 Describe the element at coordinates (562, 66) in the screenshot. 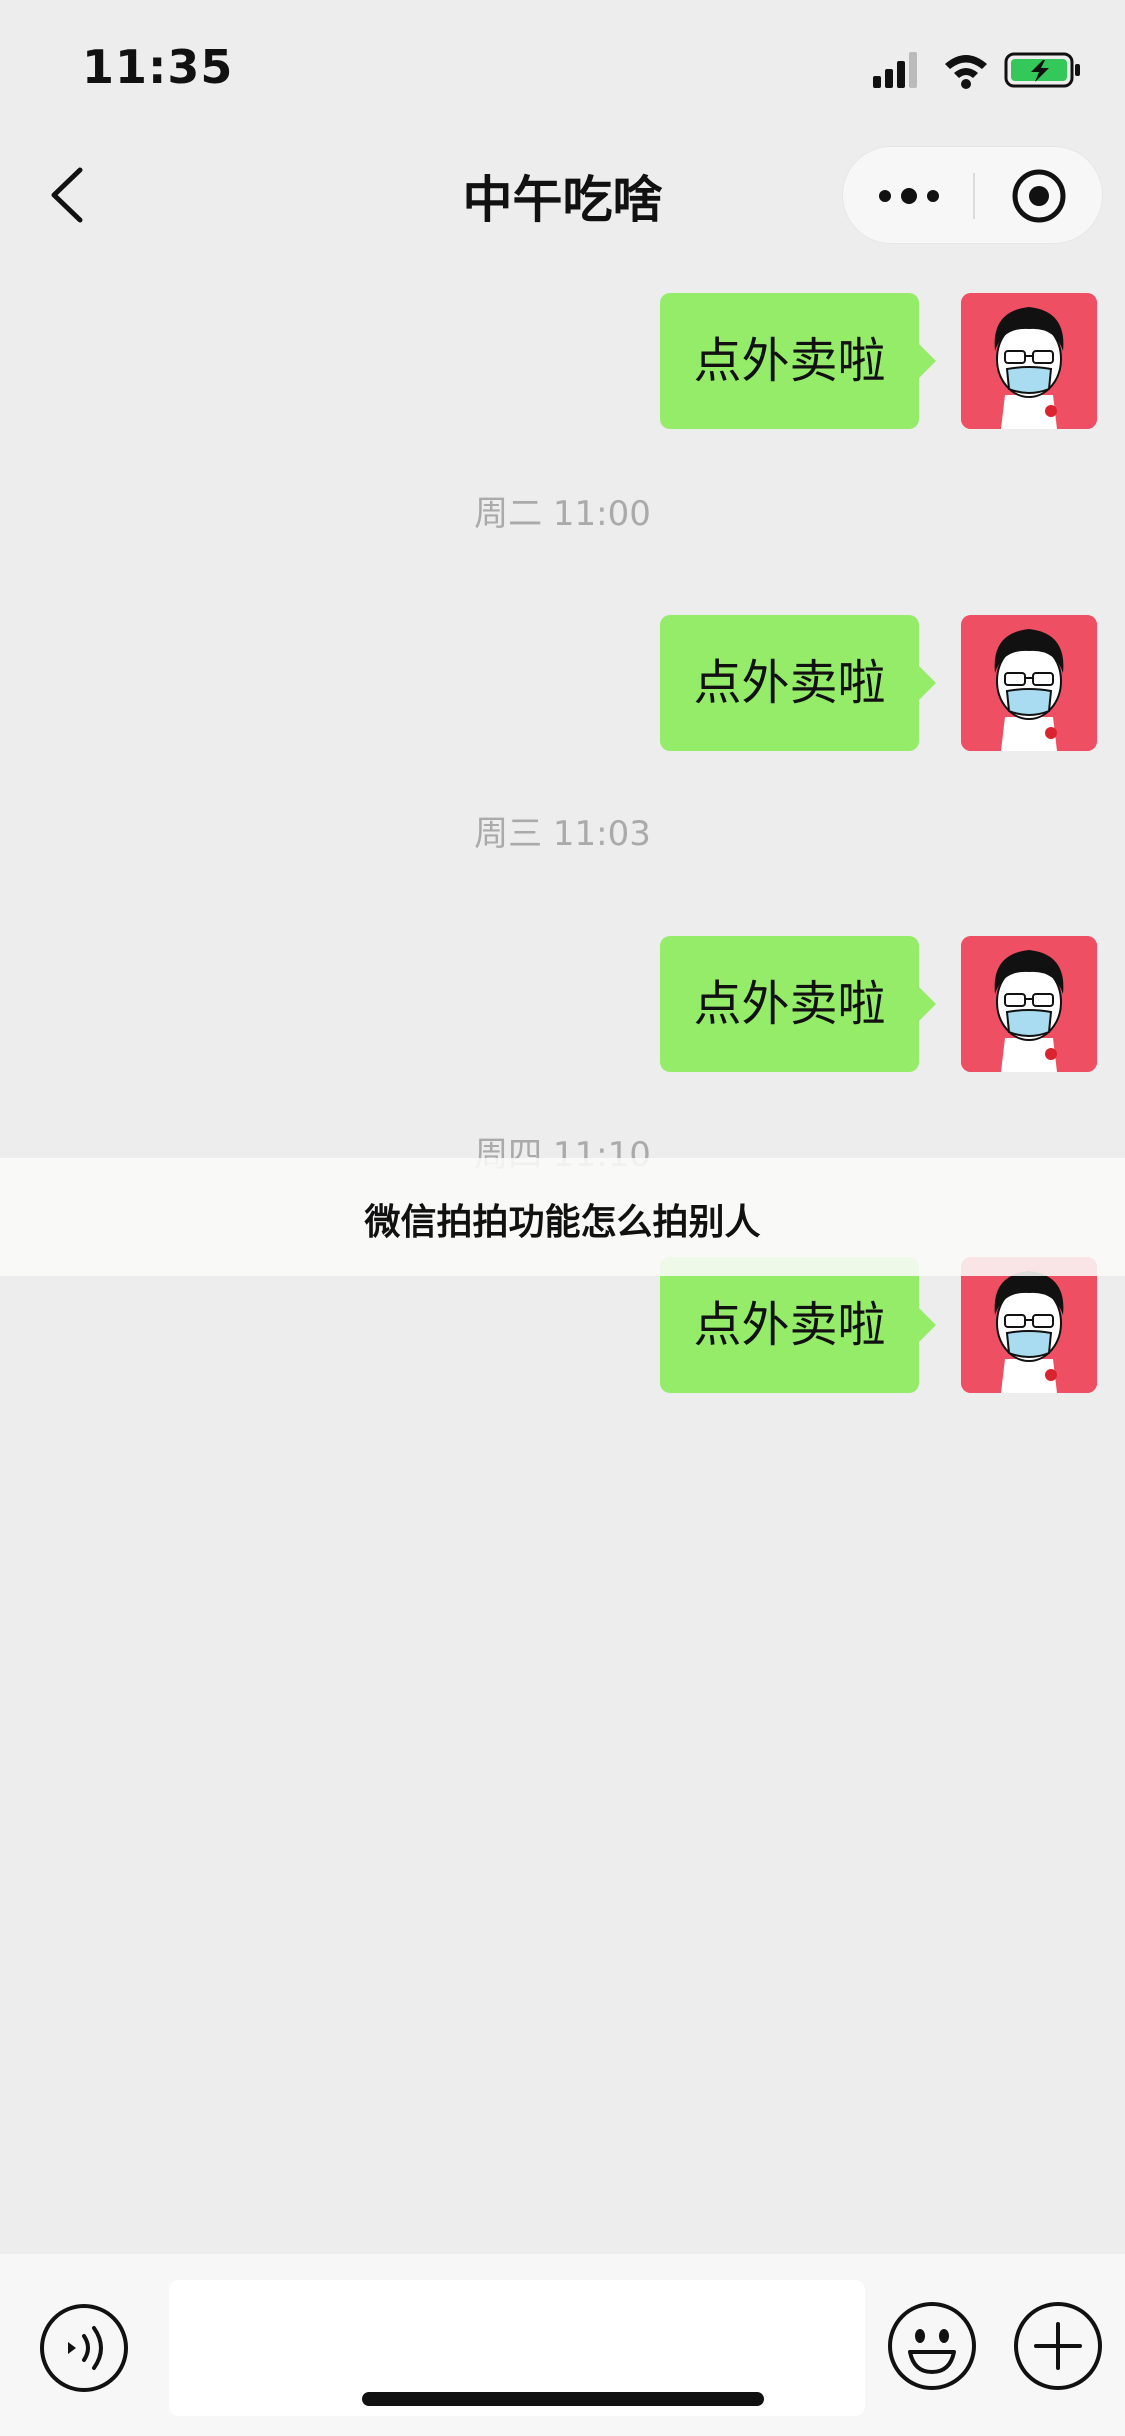

I see `status-bar: 11:35` at that location.